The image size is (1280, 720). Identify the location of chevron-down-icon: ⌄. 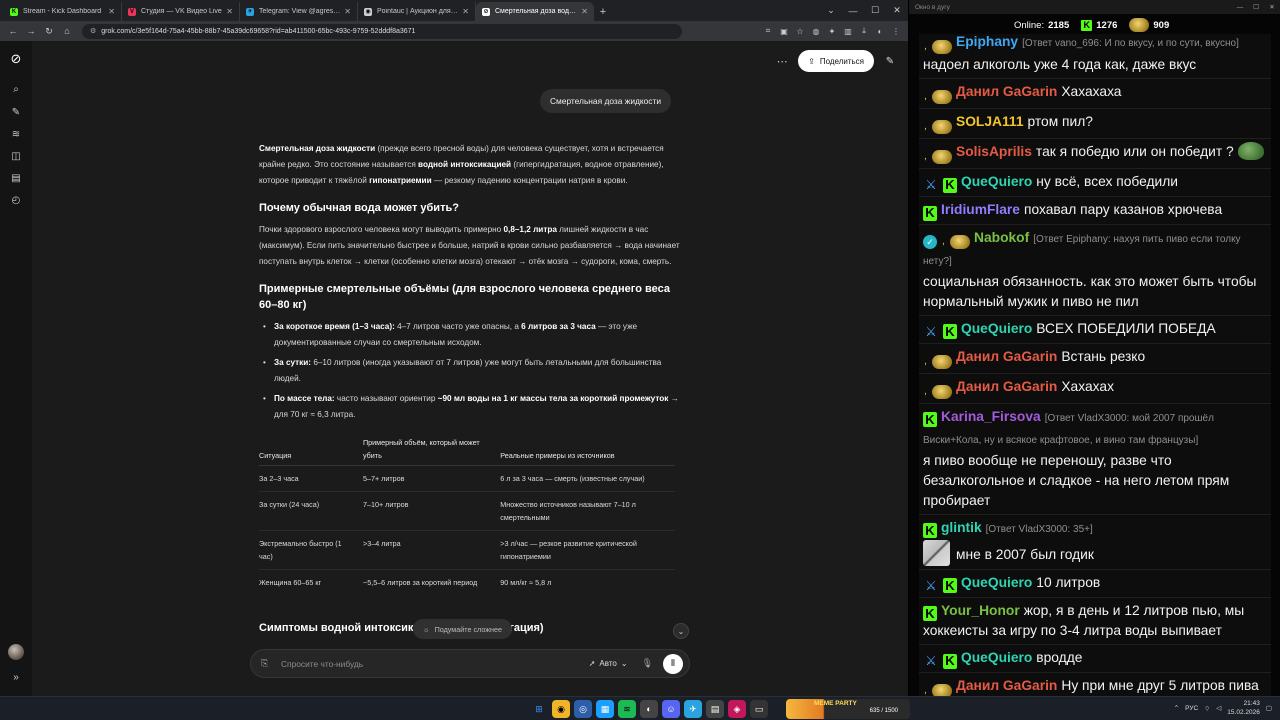
(831, 10).